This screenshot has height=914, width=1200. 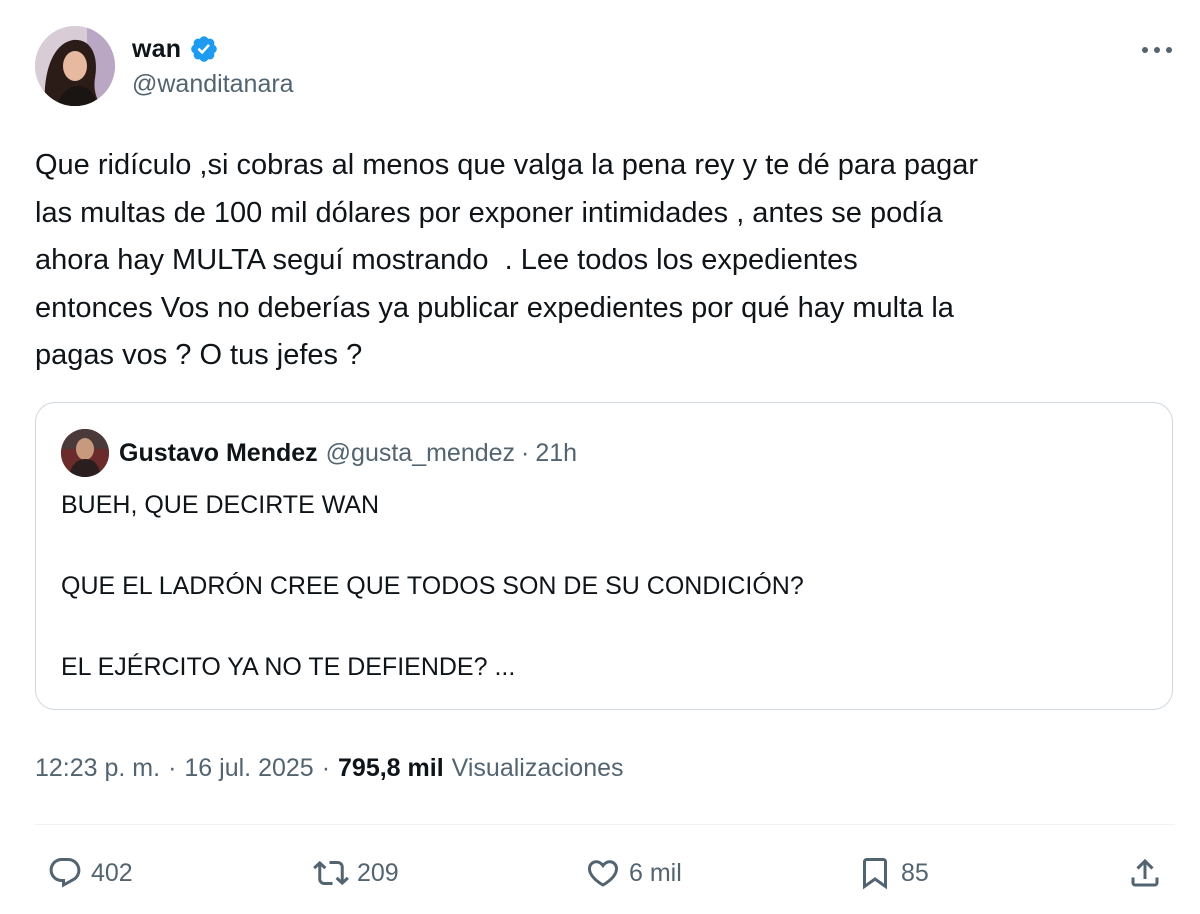 I want to click on quoted-author-name: Gustavo Mendez, so click(x=218, y=452).